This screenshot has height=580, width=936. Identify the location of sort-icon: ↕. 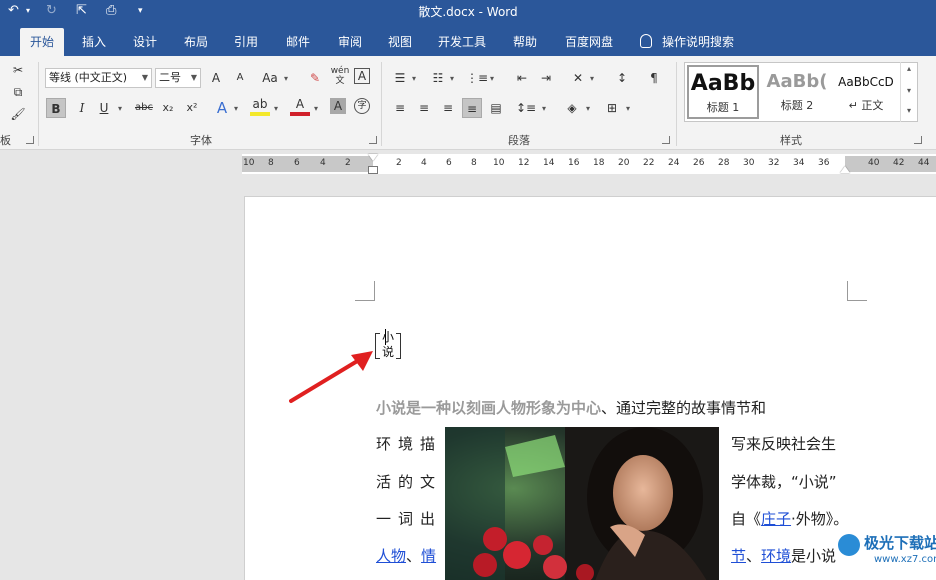
(622, 78).